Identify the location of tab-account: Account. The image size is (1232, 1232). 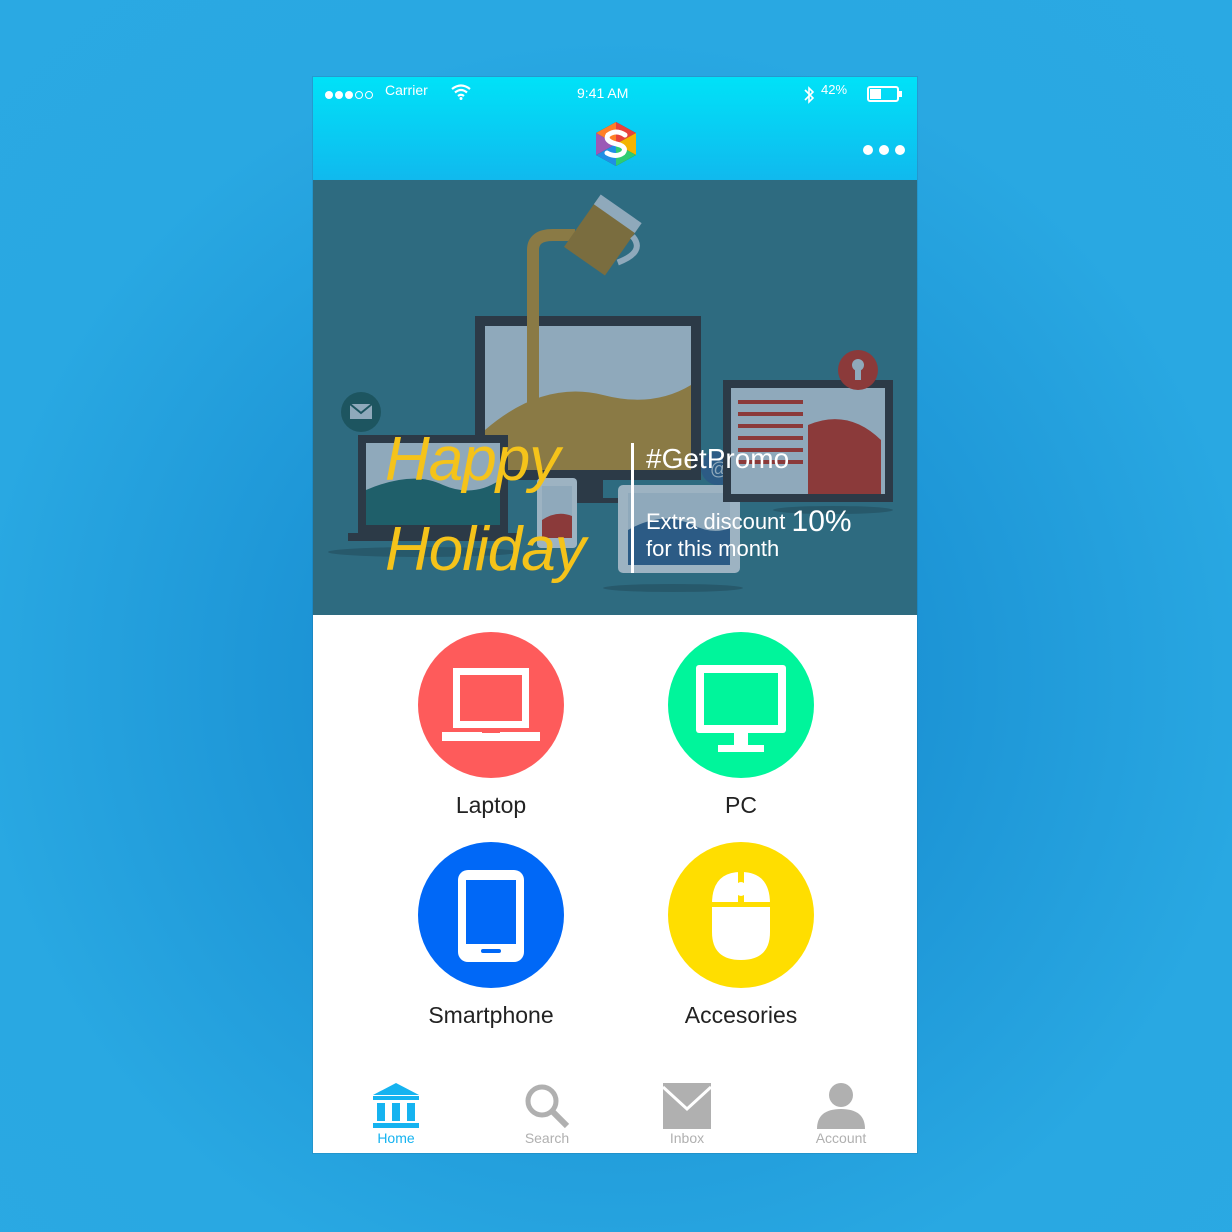
(841, 1111).